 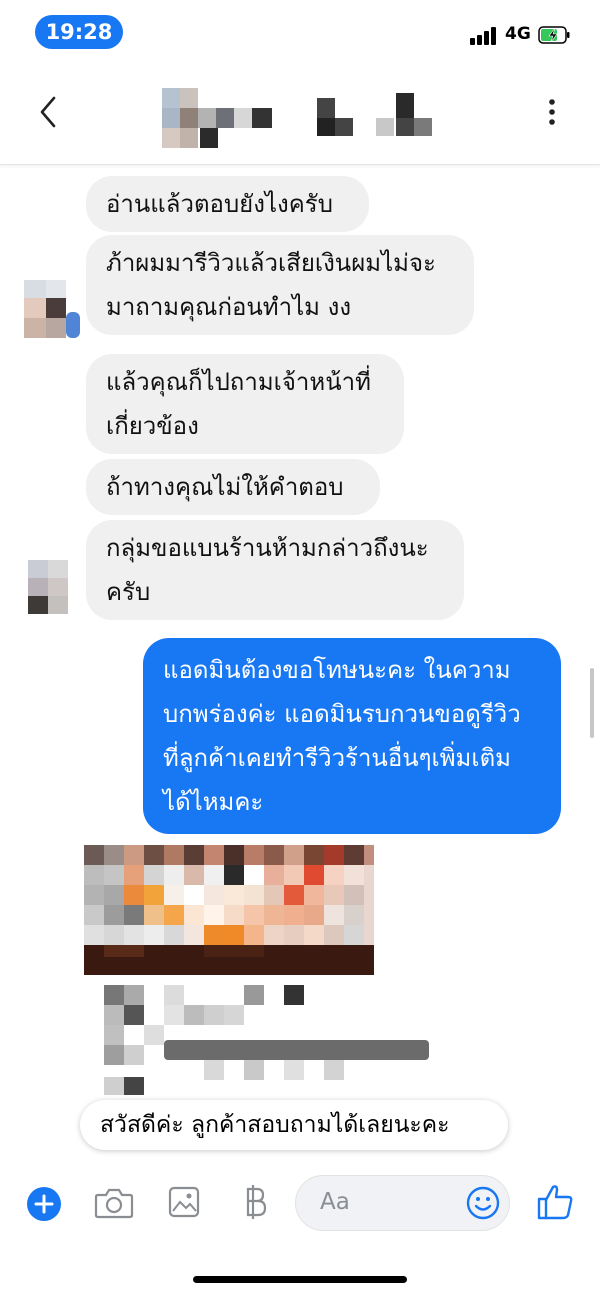 I want to click on message-text: ได้ไหมคะ, so click(x=213, y=802).